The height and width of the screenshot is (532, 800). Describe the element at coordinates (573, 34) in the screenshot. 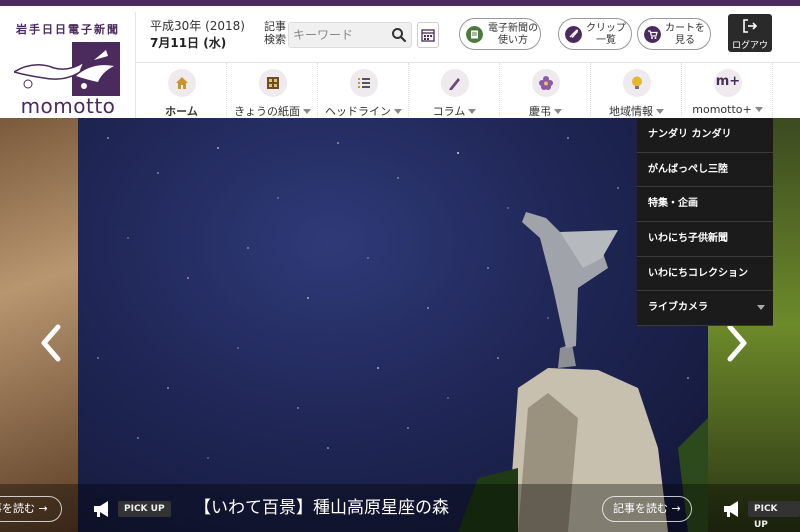

I see `clip-icon` at that location.